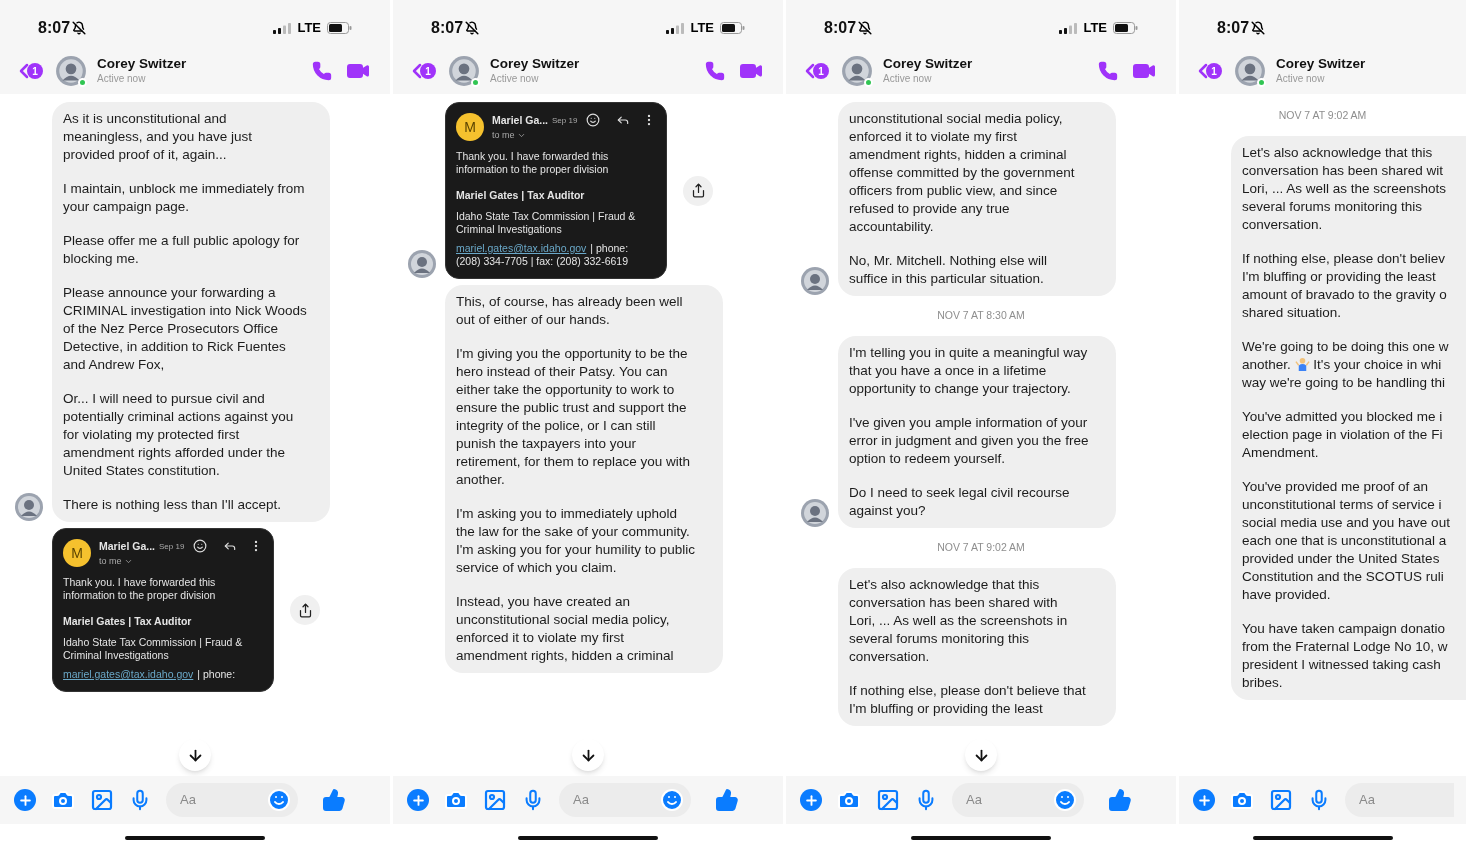  Describe the element at coordinates (542, 261) in the screenshot. I see `contact-details: (208) 334-7705 | fax: (208) 332-6619` at that location.